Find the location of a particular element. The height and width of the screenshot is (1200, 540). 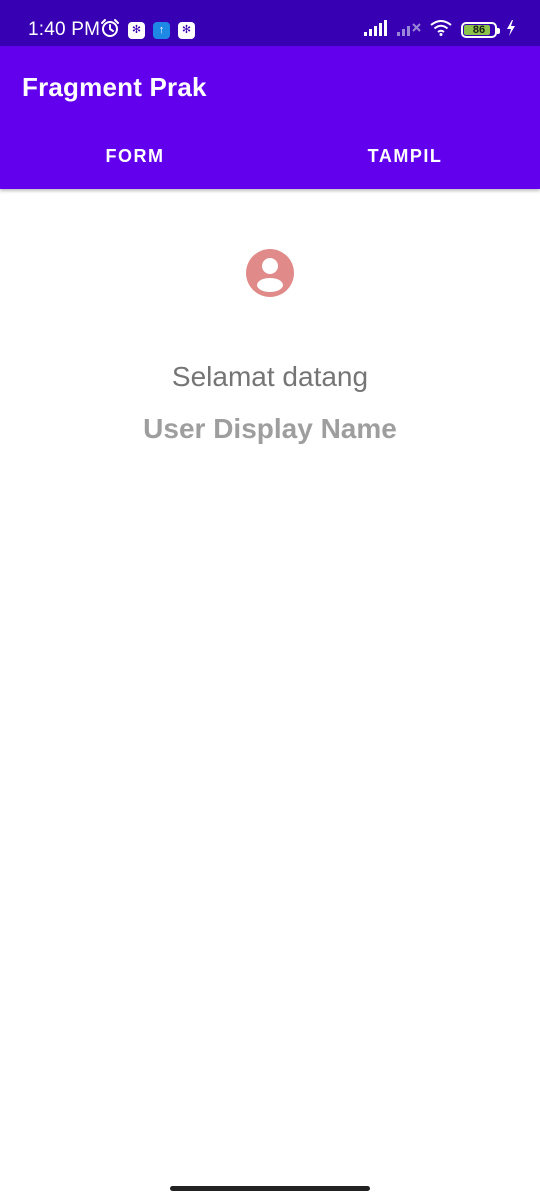

status-icons-left: ✻ ↑ ✻ is located at coordinates (147, 30).